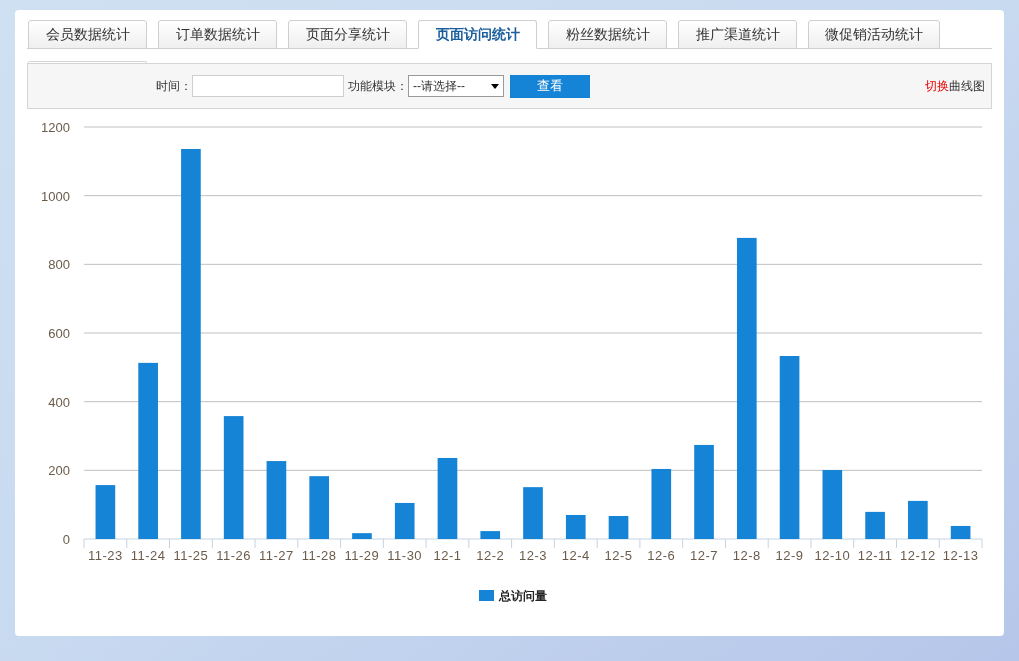 The height and width of the screenshot is (661, 1019). What do you see at coordinates (217, 34) in the screenshot?
I see `tab: 订单数据统计` at bounding box center [217, 34].